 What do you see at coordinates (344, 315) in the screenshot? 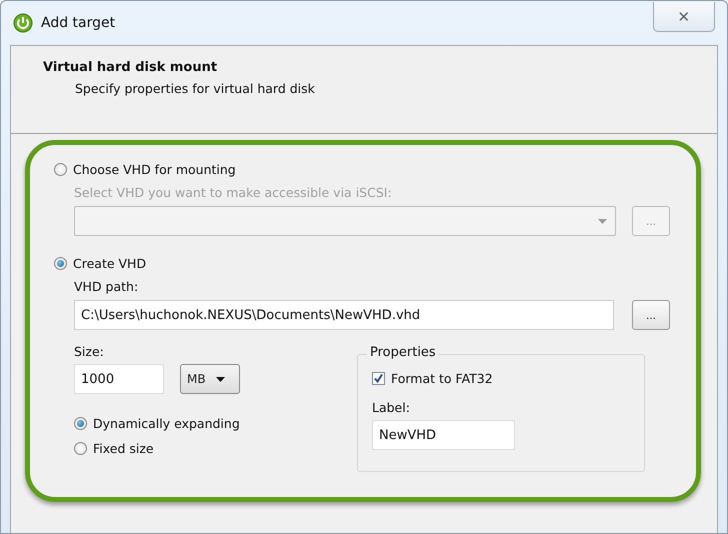
I see `path-field: C:\Users\huchonok.NEXUS\Documents\NewVHD.vhd` at bounding box center [344, 315].